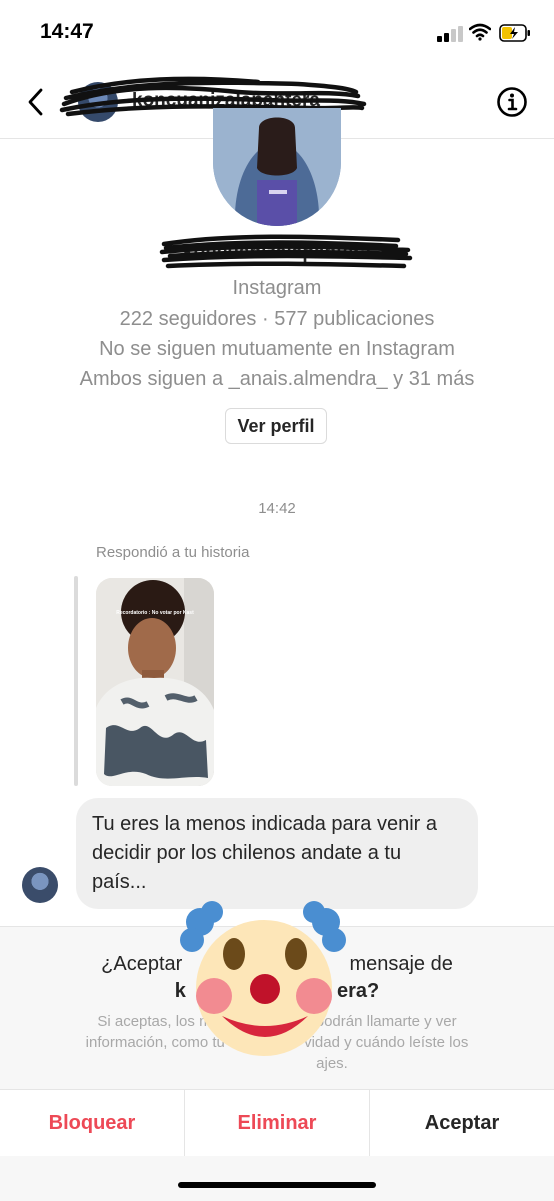 The width and height of the screenshot is (554, 1201). What do you see at coordinates (277, 349) in the screenshot?
I see `profile-mutual-status: No se siguen mutuamente en Instagram` at bounding box center [277, 349].